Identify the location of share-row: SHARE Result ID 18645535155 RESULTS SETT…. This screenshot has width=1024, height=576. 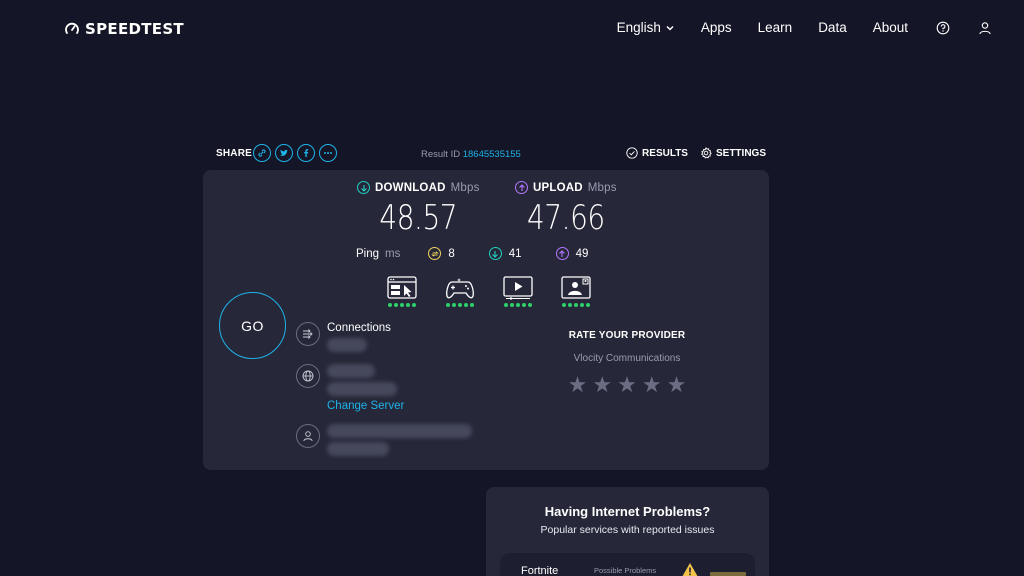
(491, 154).